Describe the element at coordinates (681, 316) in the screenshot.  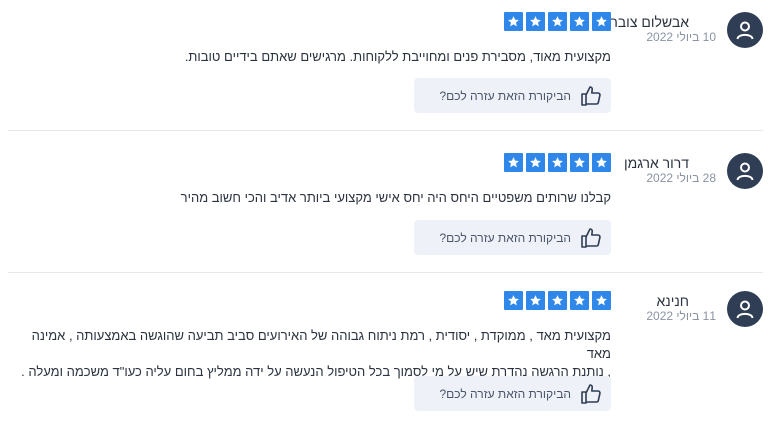
I see `review-date: 11 ביולי 2022` at that location.